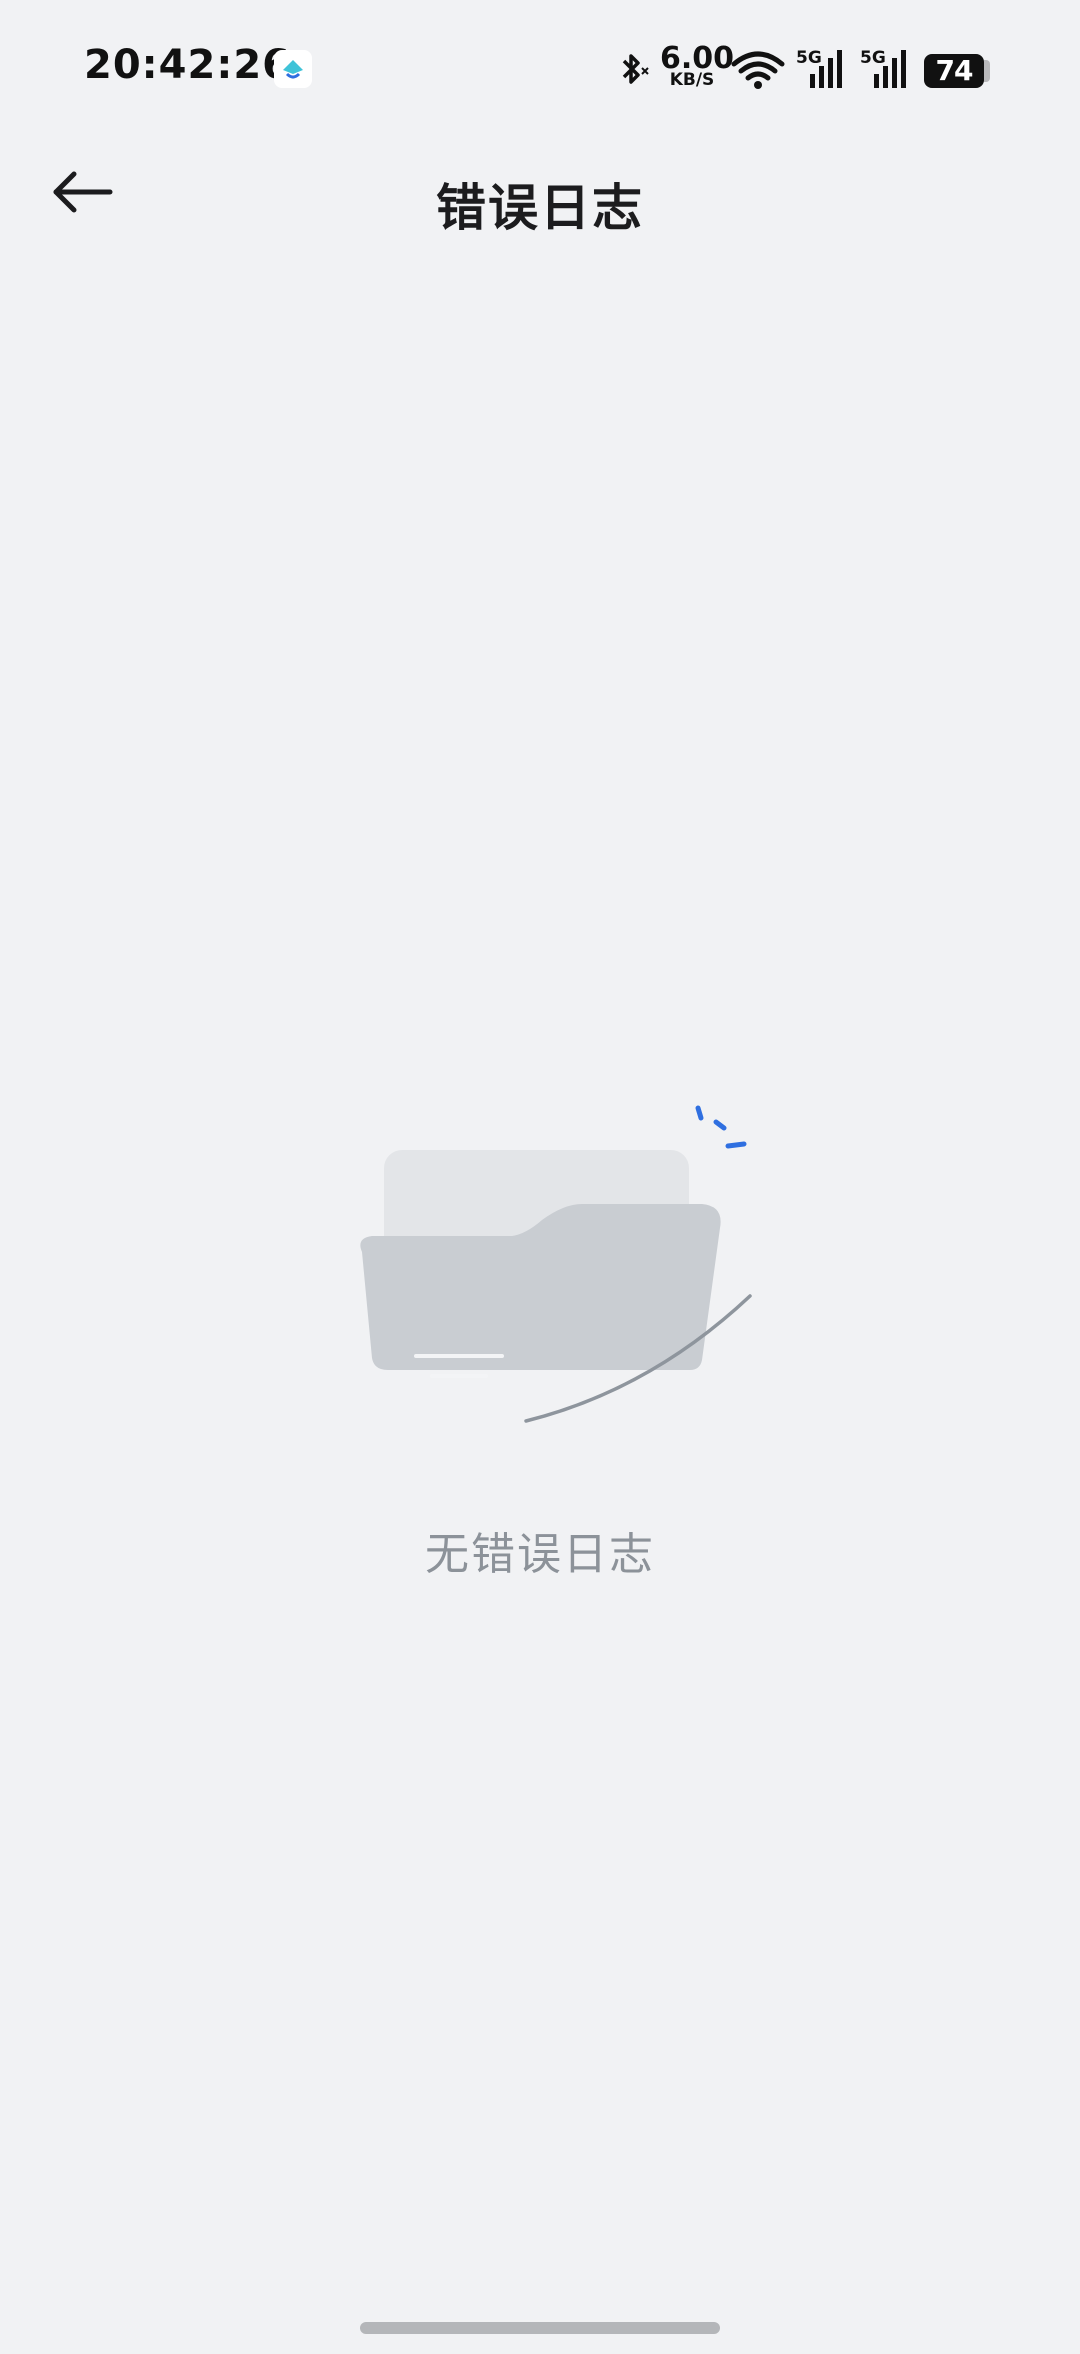  What do you see at coordinates (697, 66) in the screenshot?
I see `network-speed: 6.00 KB/S` at bounding box center [697, 66].